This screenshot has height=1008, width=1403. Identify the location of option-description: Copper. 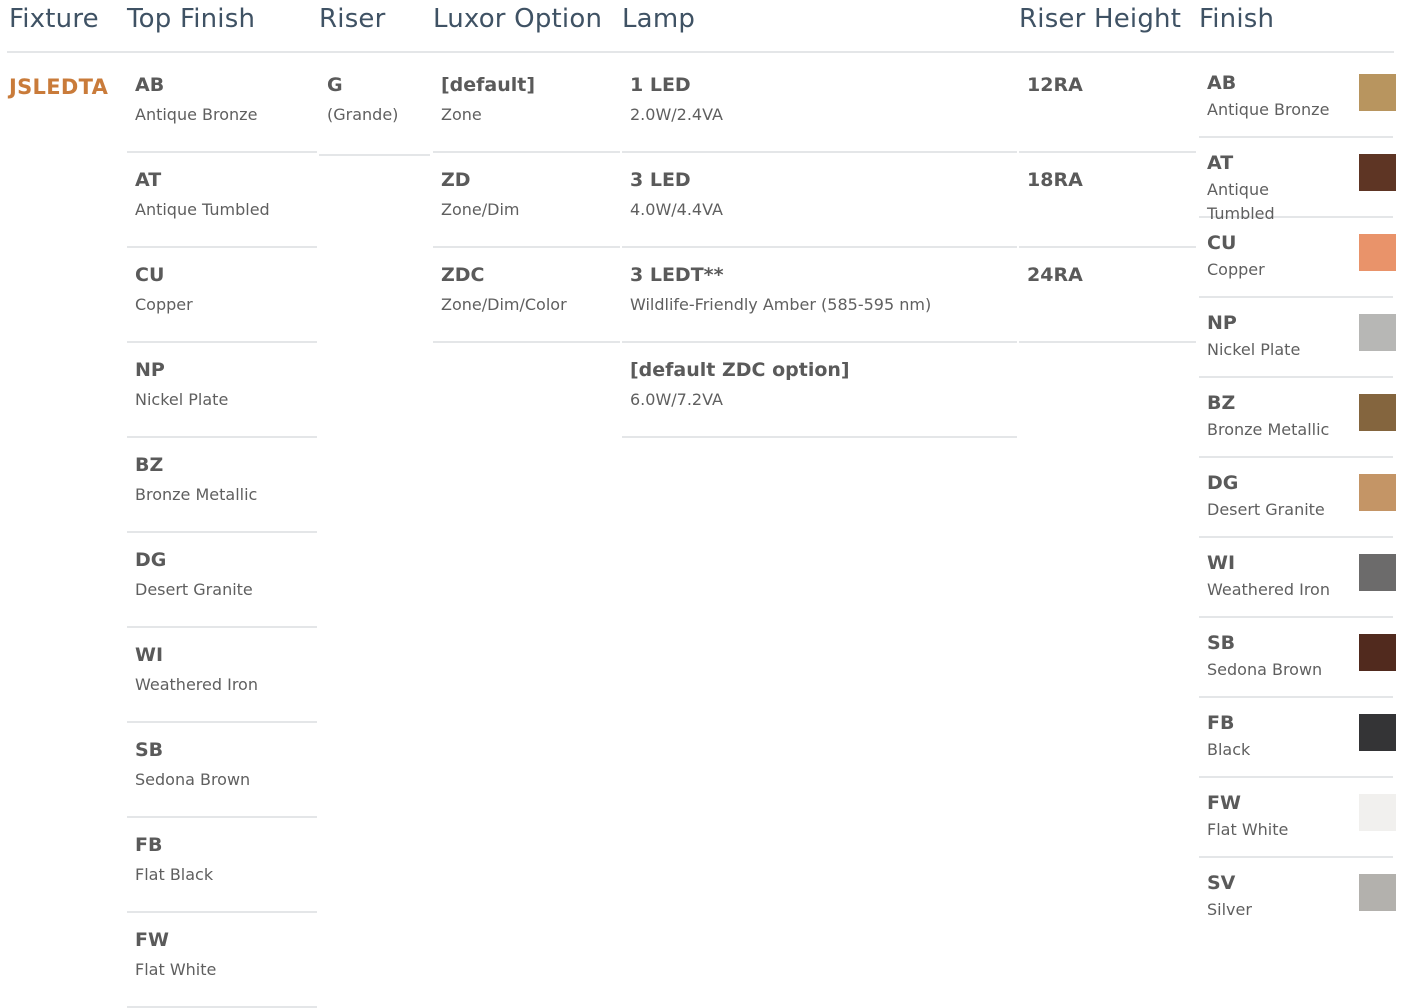
(164, 304).